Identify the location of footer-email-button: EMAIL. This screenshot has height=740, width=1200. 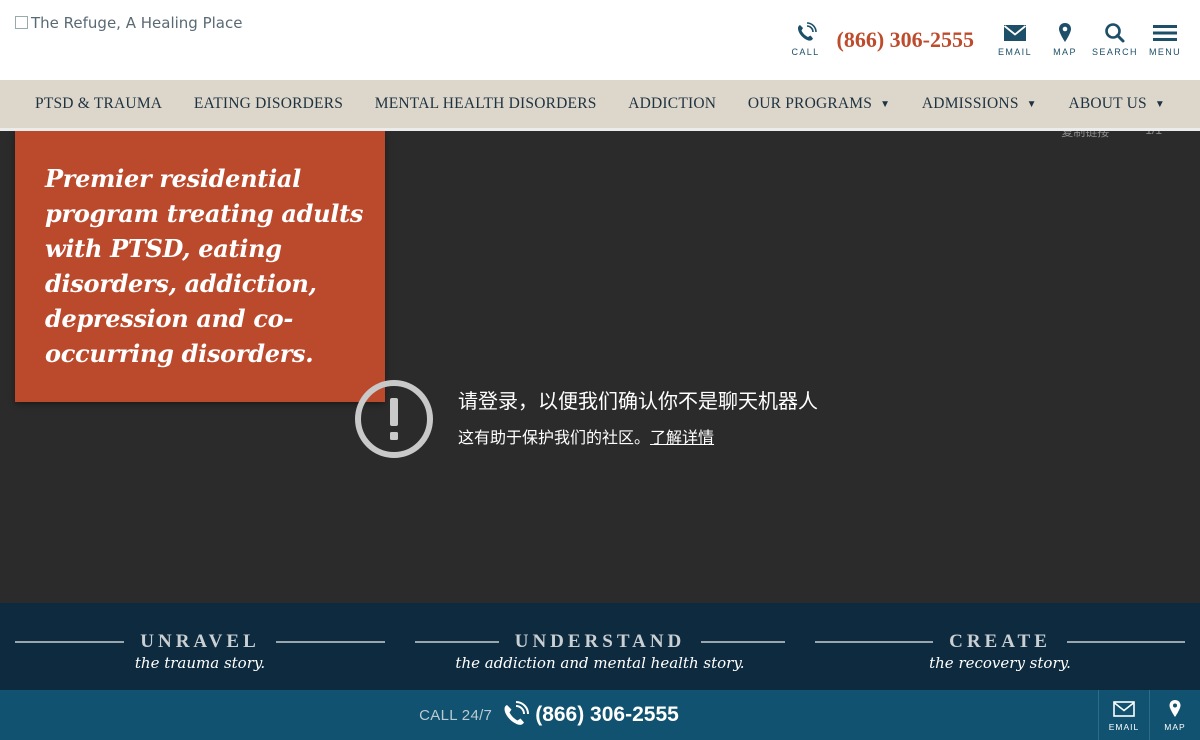
(1123, 715).